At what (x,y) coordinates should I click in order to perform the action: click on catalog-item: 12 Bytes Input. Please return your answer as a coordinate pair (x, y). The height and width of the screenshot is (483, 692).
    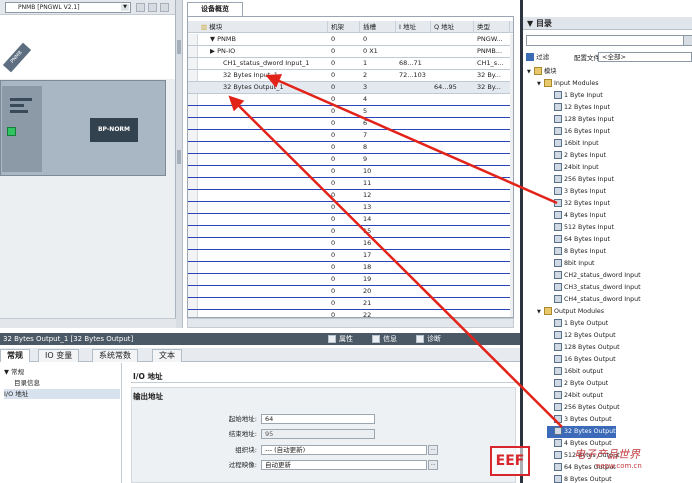
    Looking at the image, I should click on (578, 108).